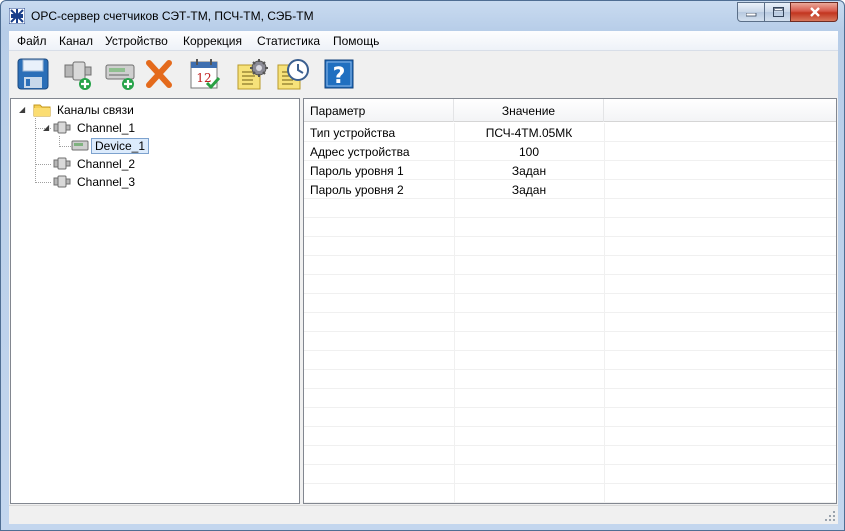 The image size is (845, 531). Describe the element at coordinates (95, 110) in the screenshot. I see `tree-root-label: Каналы связи` at that location.